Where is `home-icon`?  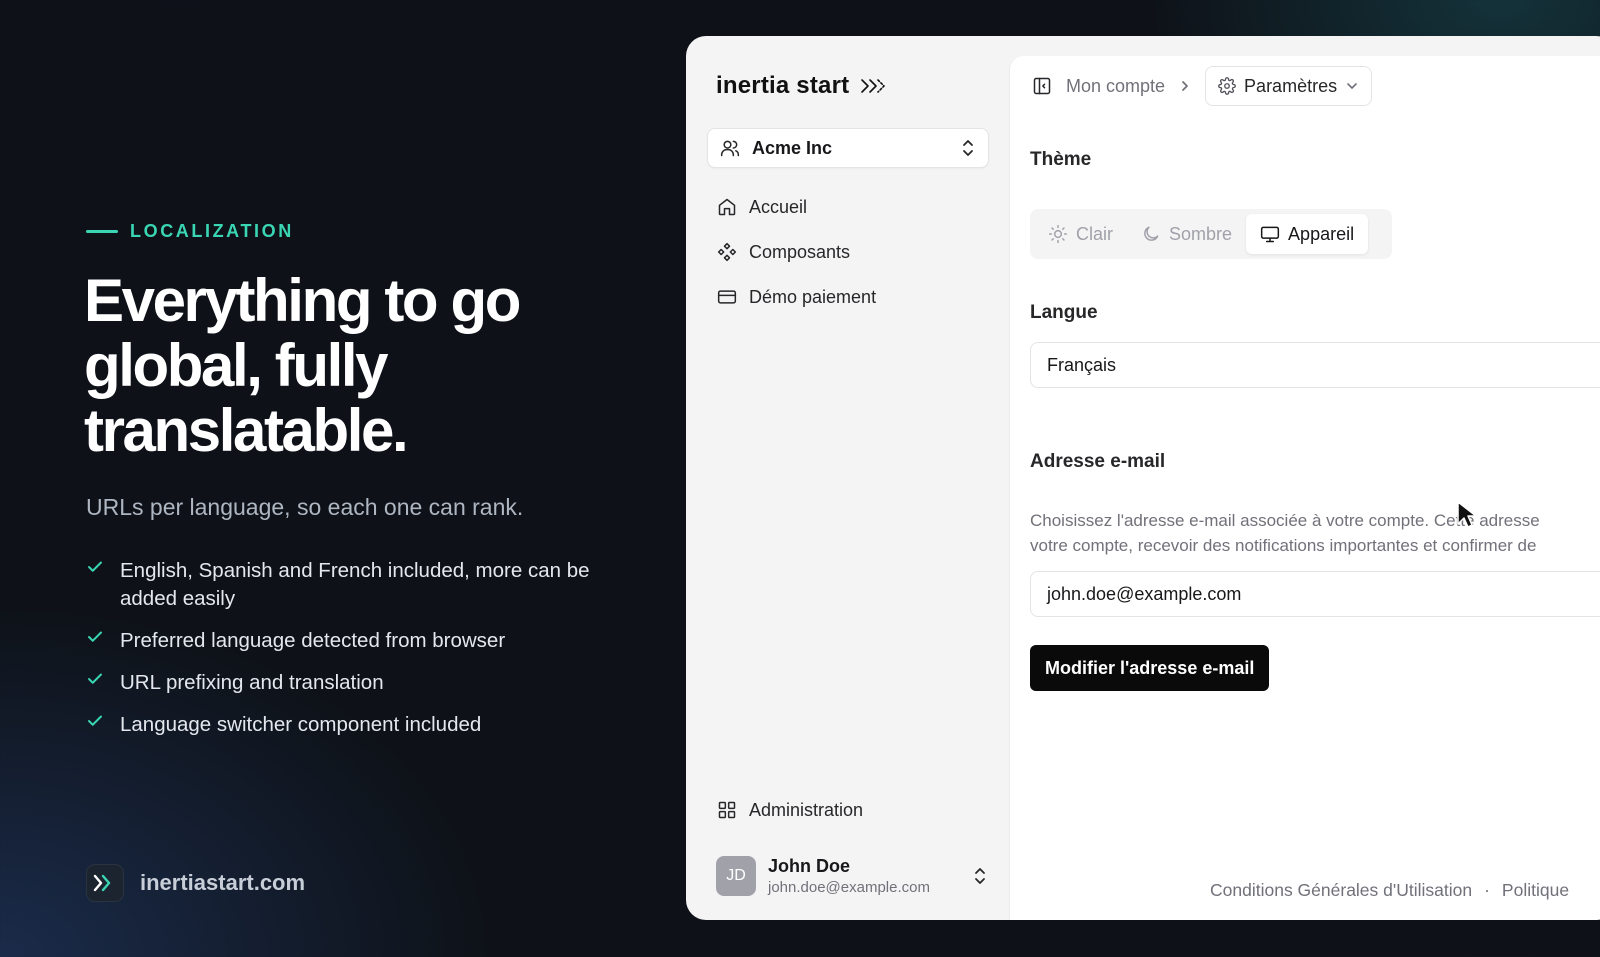
home-icon is located at coordinates (727, 207).